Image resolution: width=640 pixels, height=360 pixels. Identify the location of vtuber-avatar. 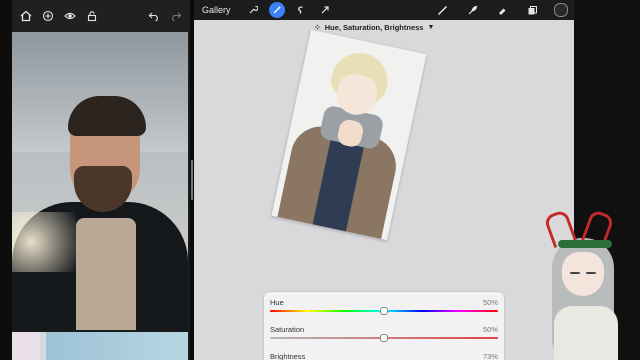
(590, 284).